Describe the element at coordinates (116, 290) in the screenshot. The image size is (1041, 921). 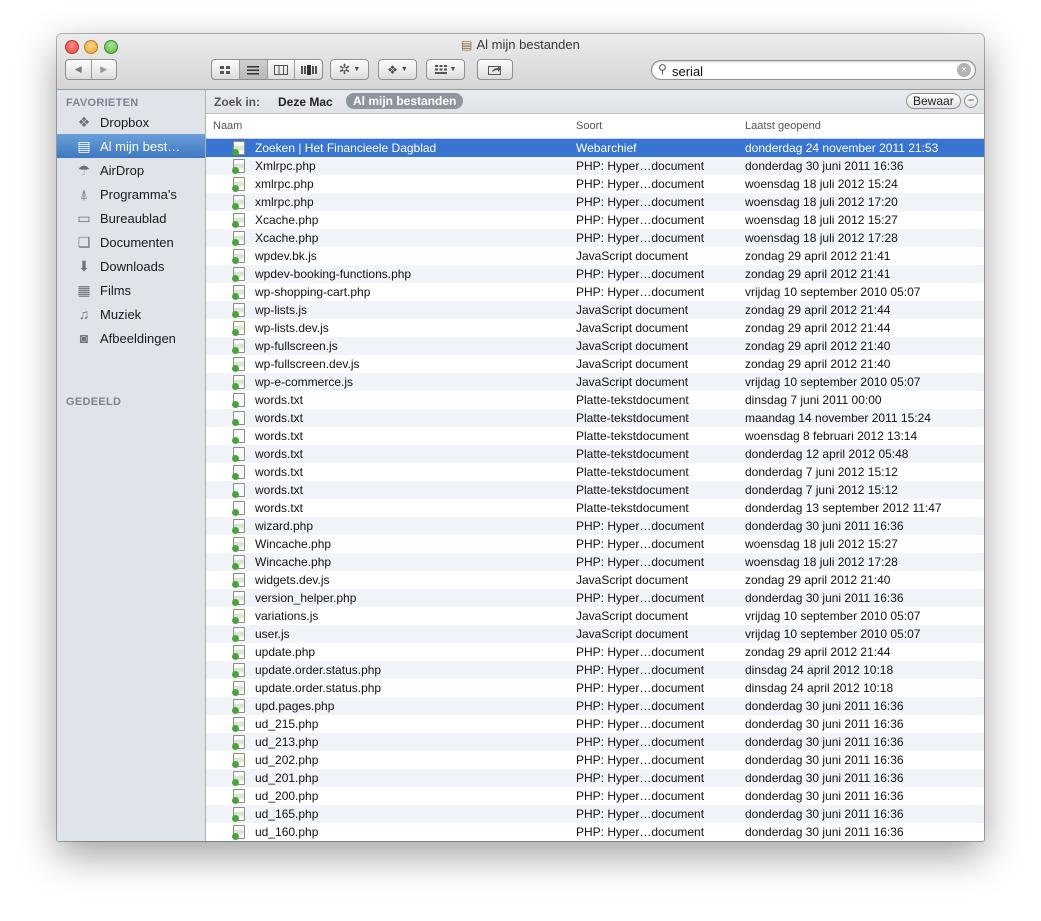
I see `sidebar-item-label: Films` at that location.